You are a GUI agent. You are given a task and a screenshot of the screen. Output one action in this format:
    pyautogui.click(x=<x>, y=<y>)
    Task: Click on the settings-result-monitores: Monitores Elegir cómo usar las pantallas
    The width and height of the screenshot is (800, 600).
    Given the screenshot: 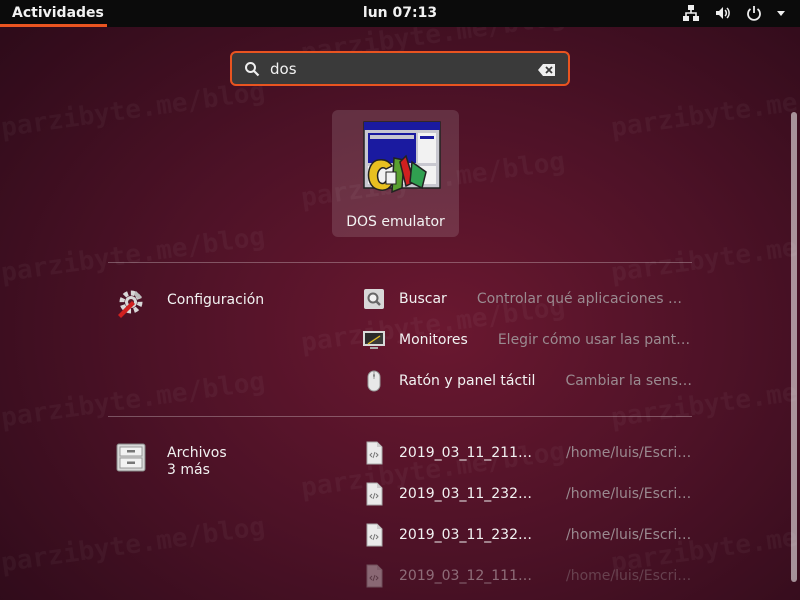 What is the action you would take?
    pyautogui.click(x=527, y=340)
    